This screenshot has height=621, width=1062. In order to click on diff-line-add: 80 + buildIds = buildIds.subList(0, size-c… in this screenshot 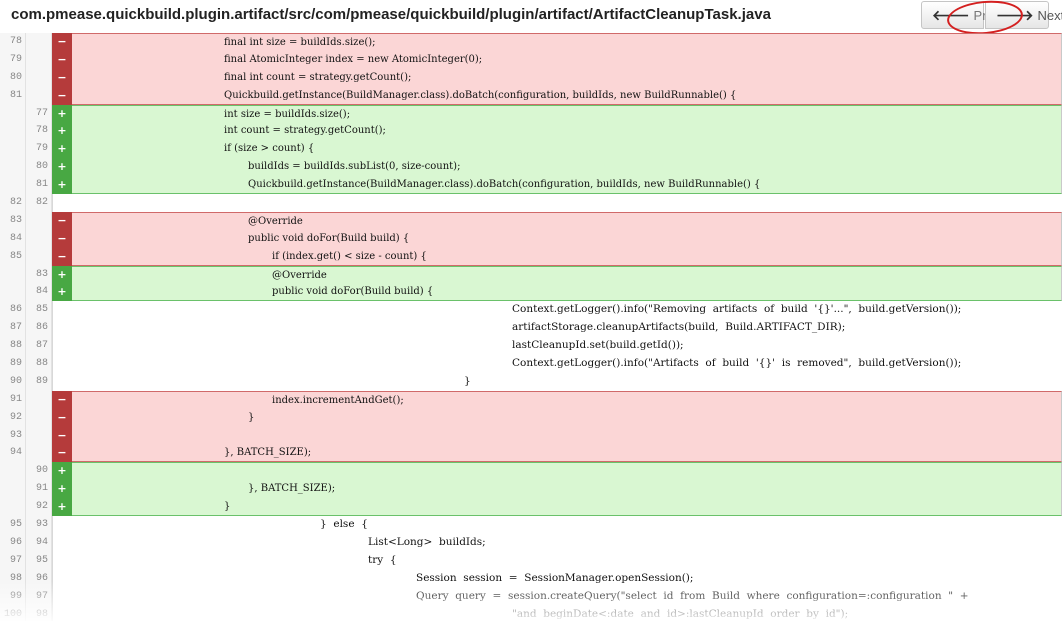, I will do `click(531, 167)`.